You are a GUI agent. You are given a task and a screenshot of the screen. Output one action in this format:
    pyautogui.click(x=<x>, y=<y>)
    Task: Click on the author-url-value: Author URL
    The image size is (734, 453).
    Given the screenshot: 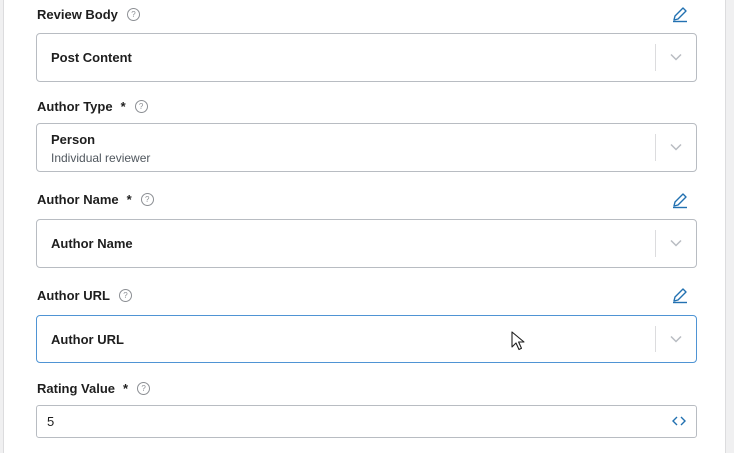 What is the action you would take?
    pyautogui.click(x=87, y=339)
    